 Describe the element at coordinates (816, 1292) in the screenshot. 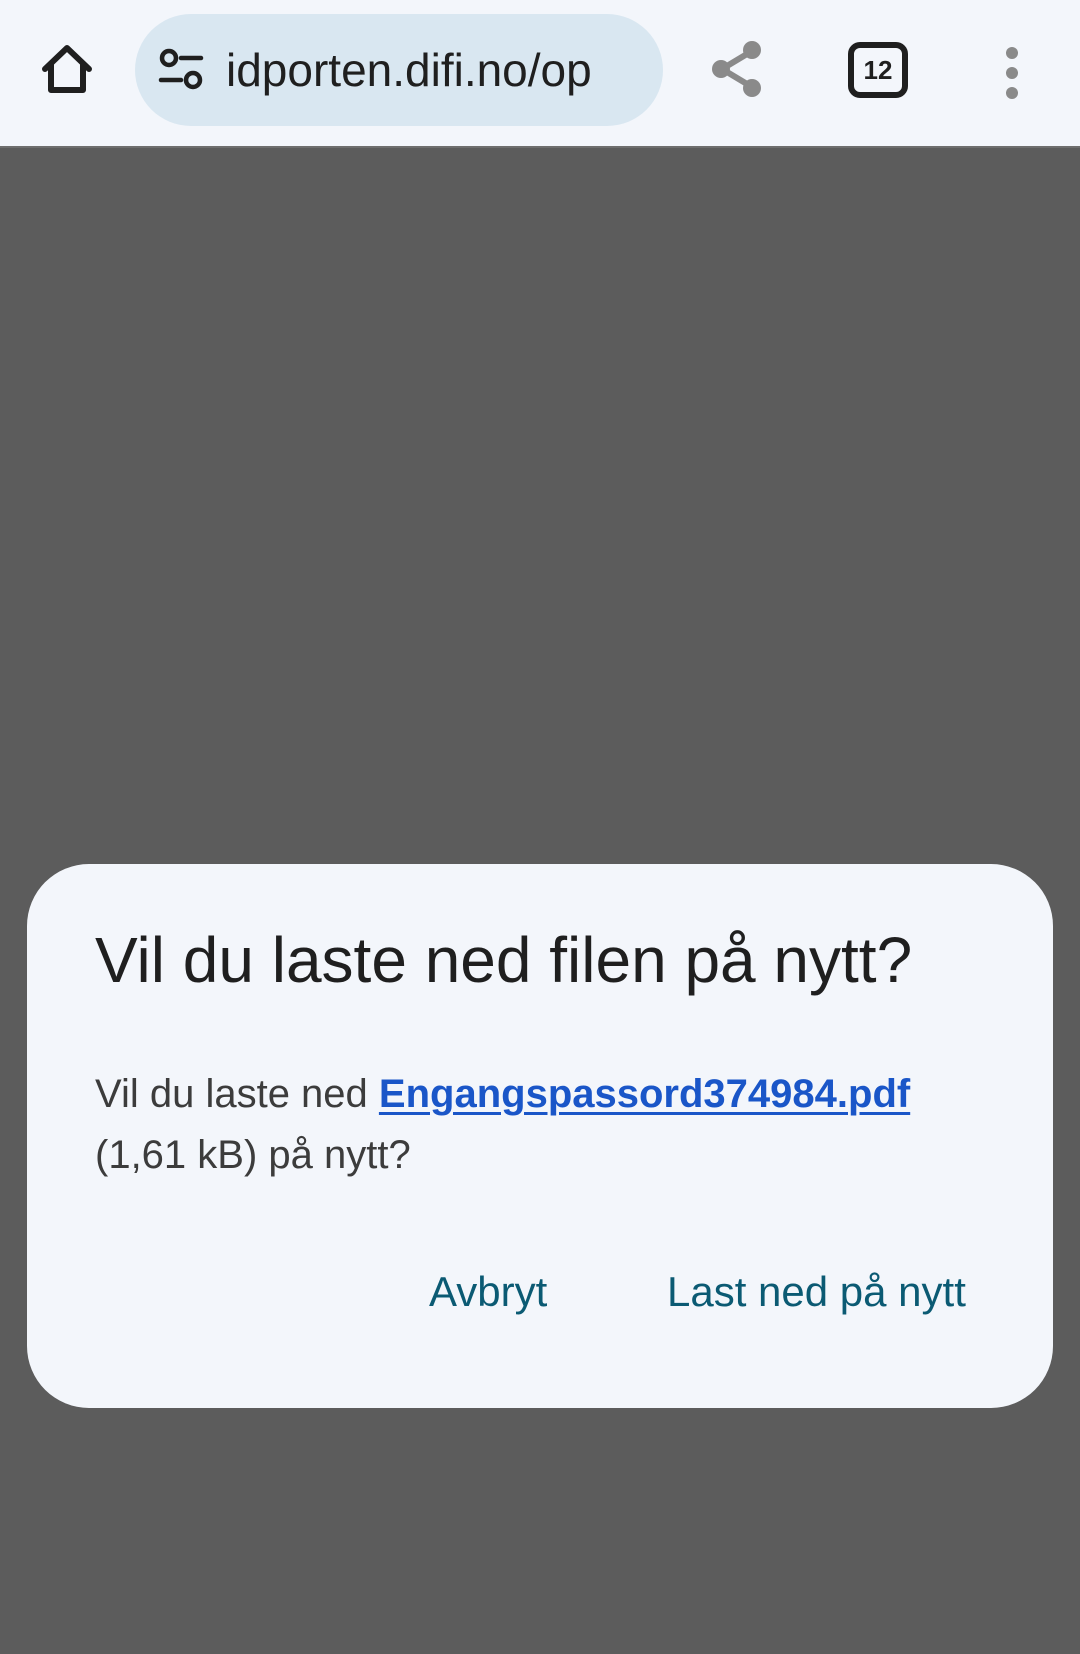

I see `redownload-button: Last ned på nytt` at that location.